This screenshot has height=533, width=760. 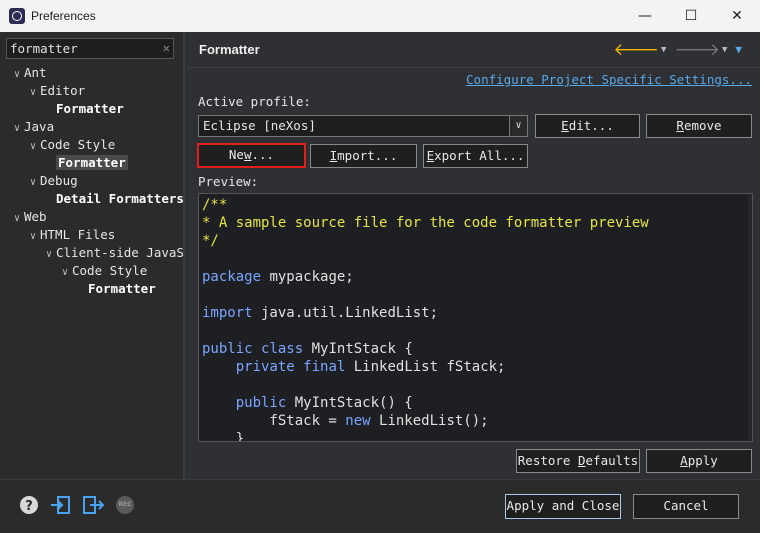 I want to click on tree-node: ∨ HTML Files, so click(x=91, y=235).